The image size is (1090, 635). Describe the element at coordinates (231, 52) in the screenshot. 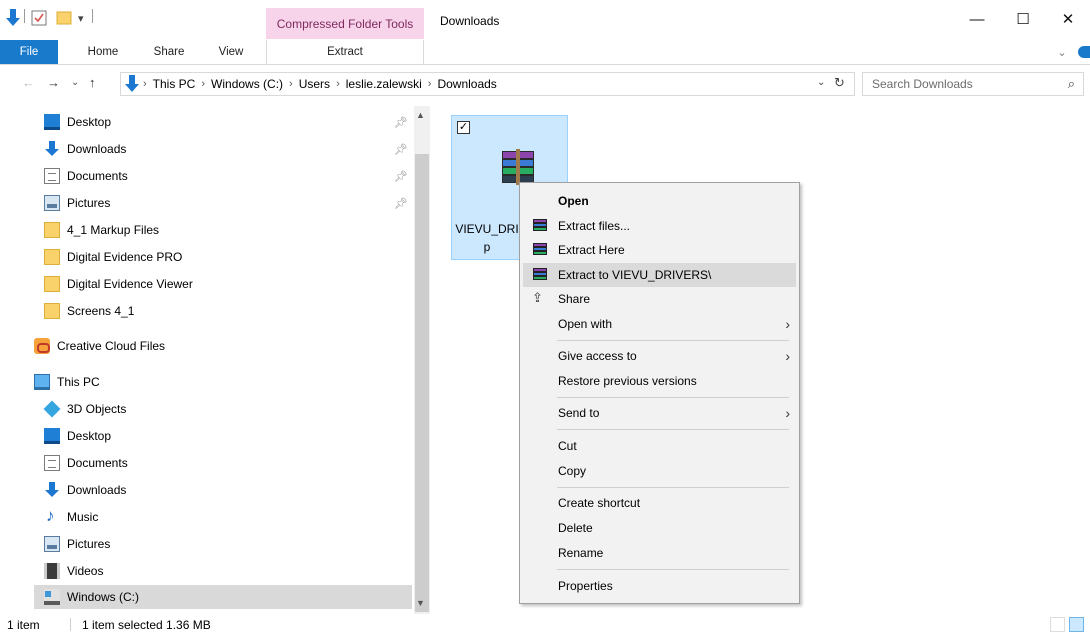

I see `tab-view: View` at that location.